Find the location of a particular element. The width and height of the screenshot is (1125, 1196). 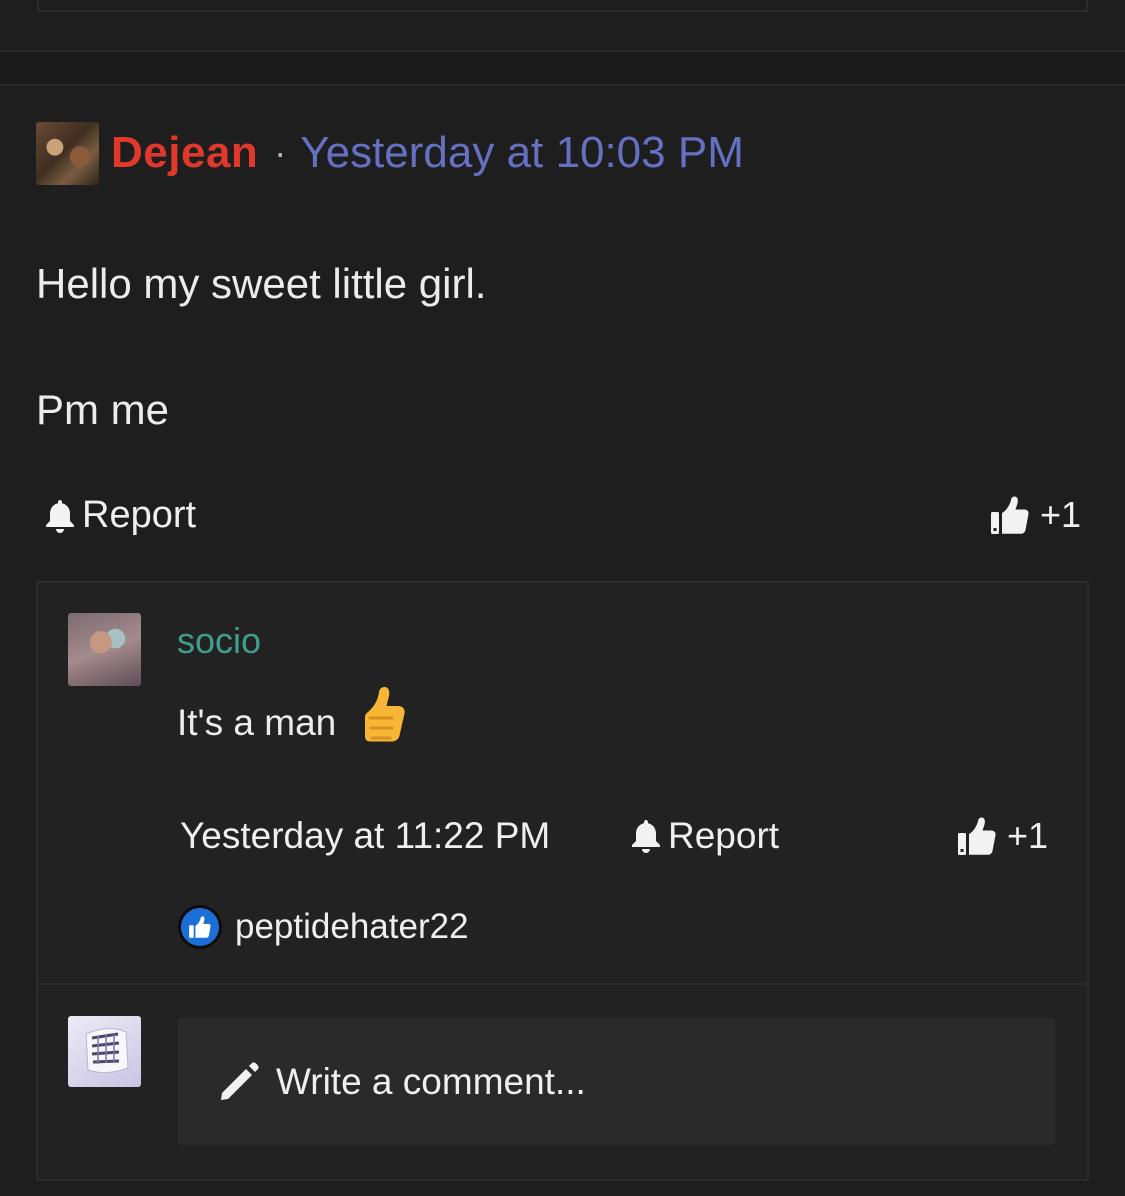

previous-post-box is located at coordinates (562, 6).